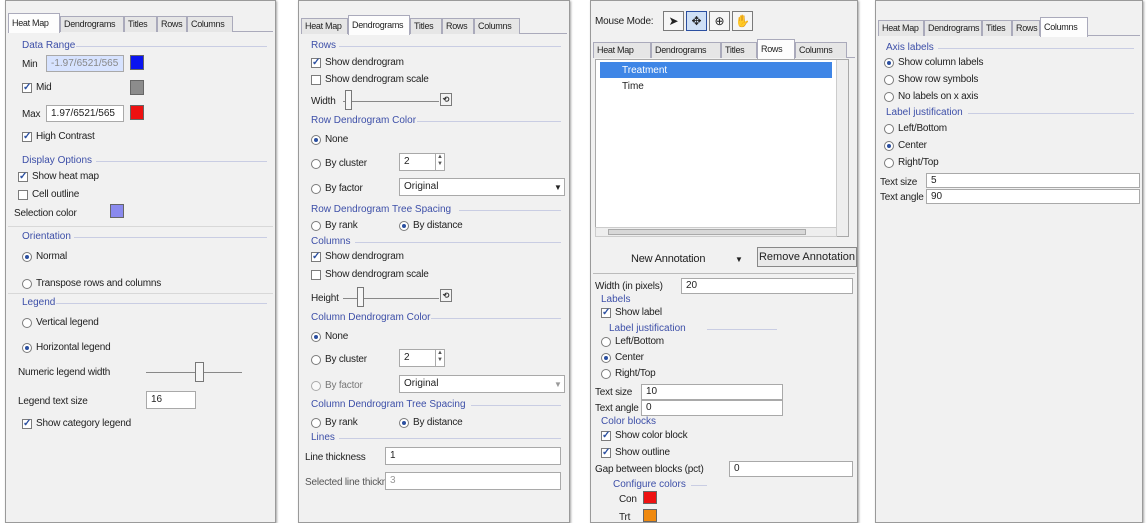  What do you see at coordinates (650, 515) in the screenshot?
I see `color-swatch-trt` at bounding box center [650, 515].